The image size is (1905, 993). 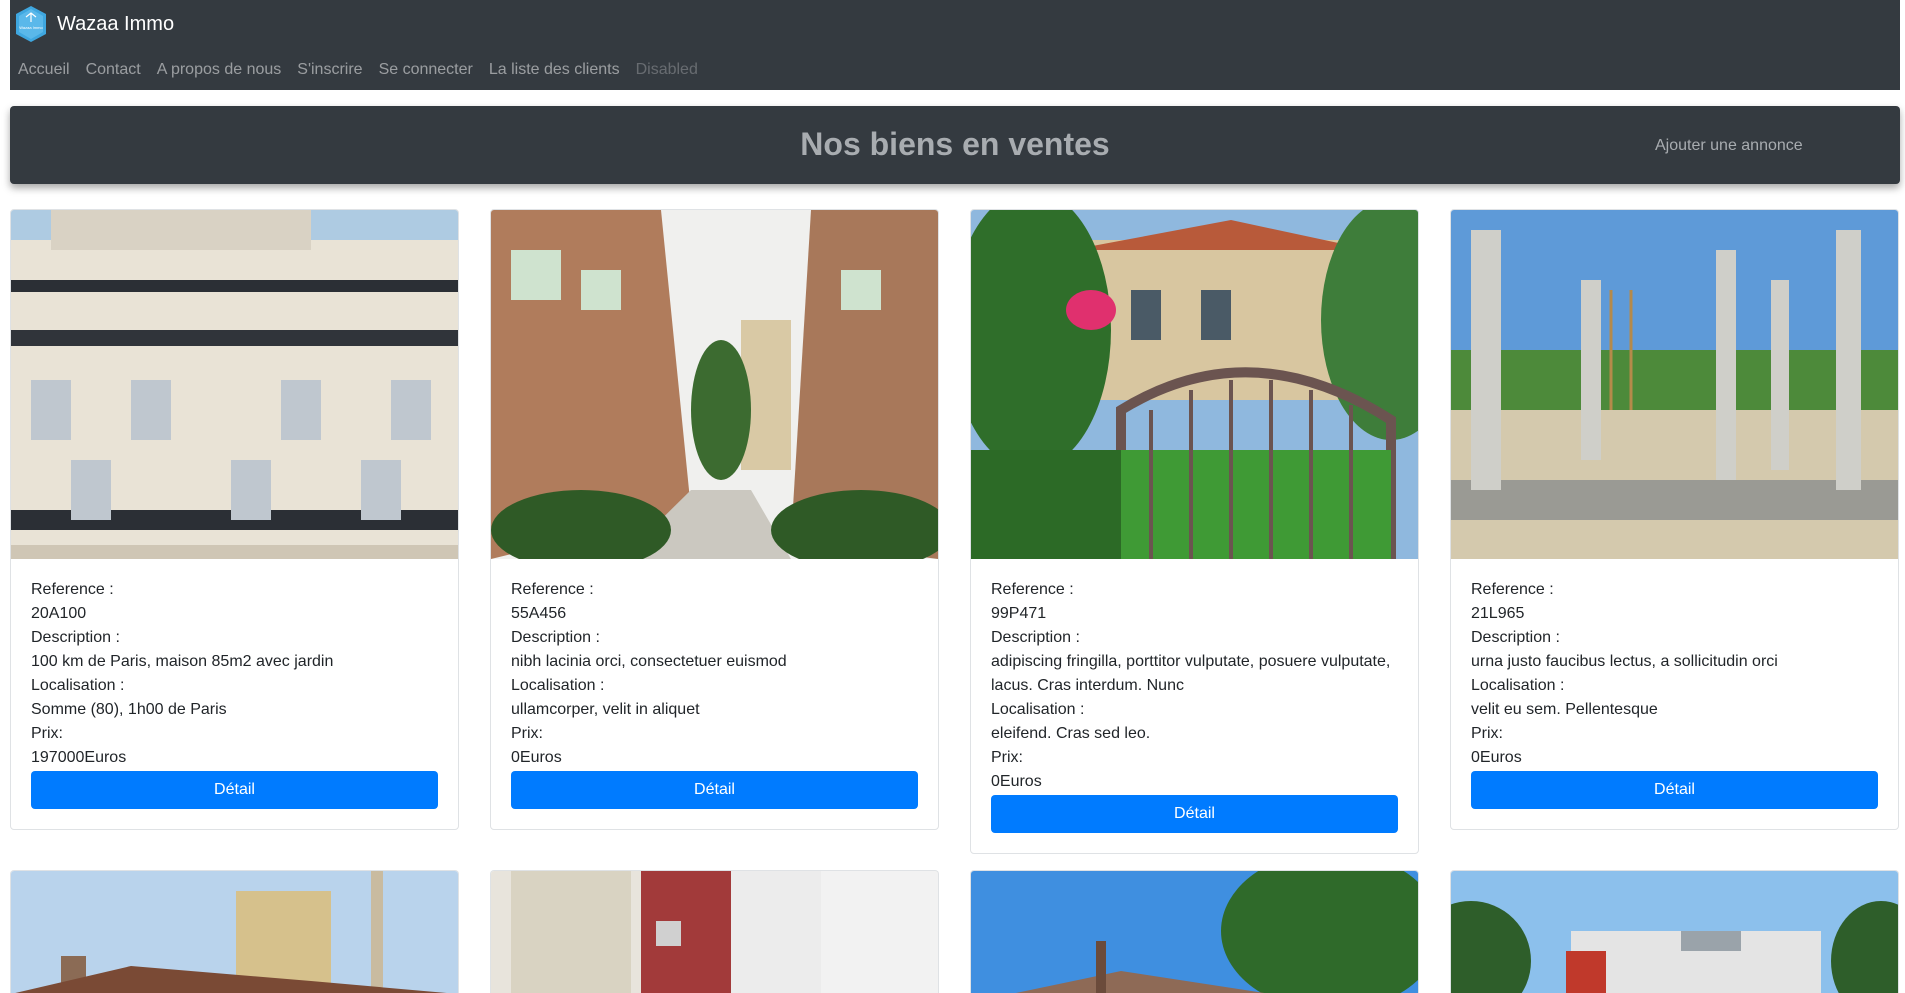 I want to click on reference-value: 99P471, so click(x=1019, y=613).